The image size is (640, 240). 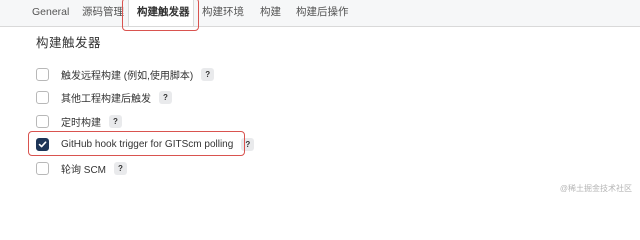 I want to click on config-tab-bar: General 源码管理 构建触发器 构建环境 构建 构建后操作, so click(x=320, y=13).